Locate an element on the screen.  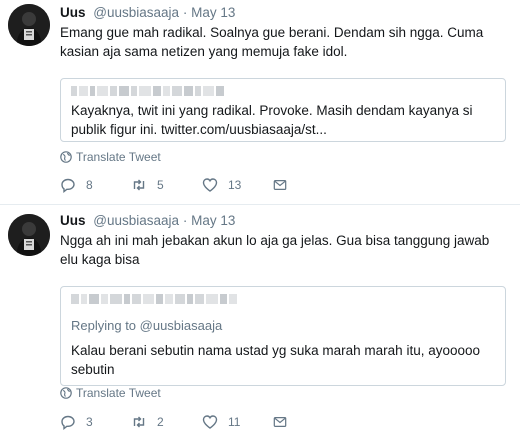
like-count: 13 is located at coordinates (235, 185).